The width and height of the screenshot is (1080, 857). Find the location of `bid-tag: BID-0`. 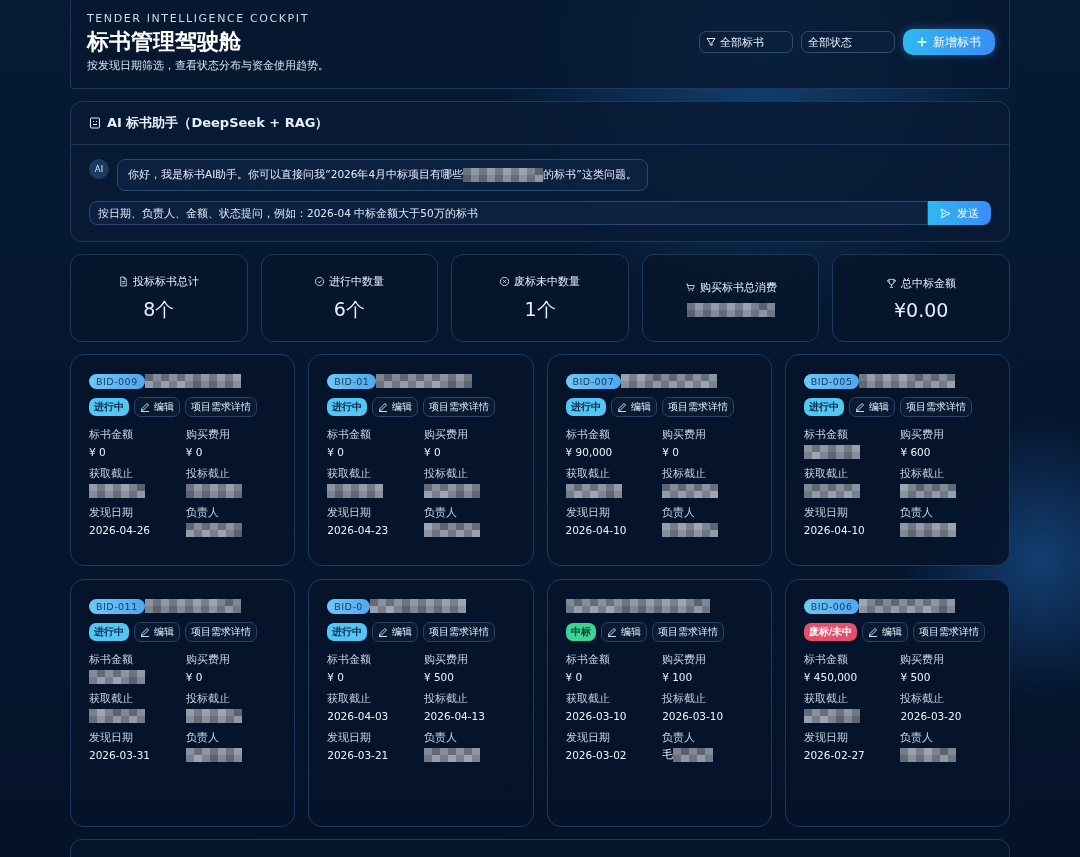

bid-tag: BID-0 is located at coordinates (348, 606).